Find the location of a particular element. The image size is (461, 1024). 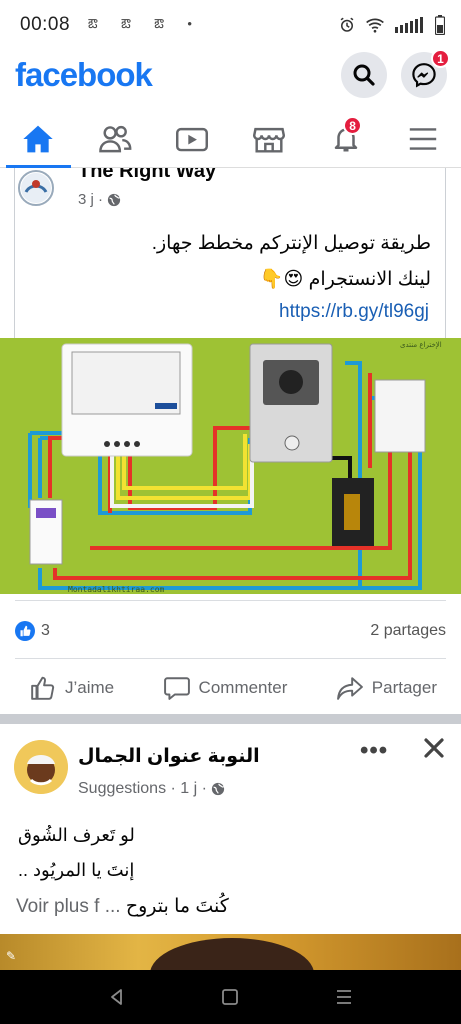

post-meta: 3 j · is located at coordinates (99, 199).